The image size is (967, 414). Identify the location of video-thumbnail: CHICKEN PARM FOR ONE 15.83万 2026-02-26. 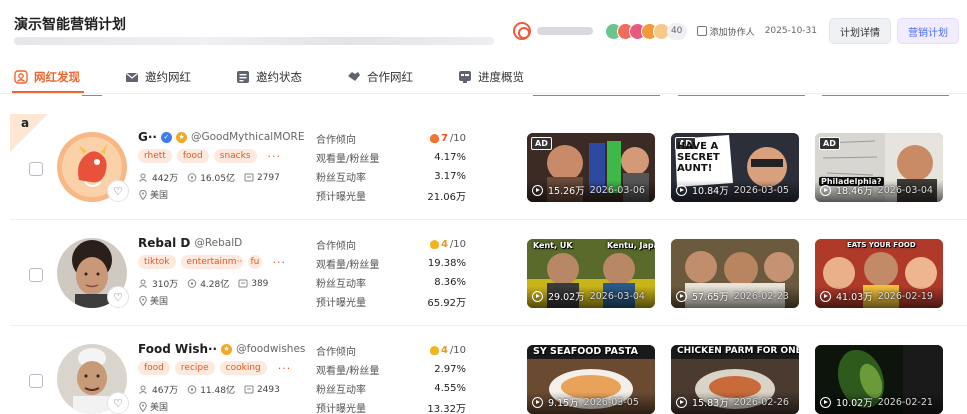
(735, 379).